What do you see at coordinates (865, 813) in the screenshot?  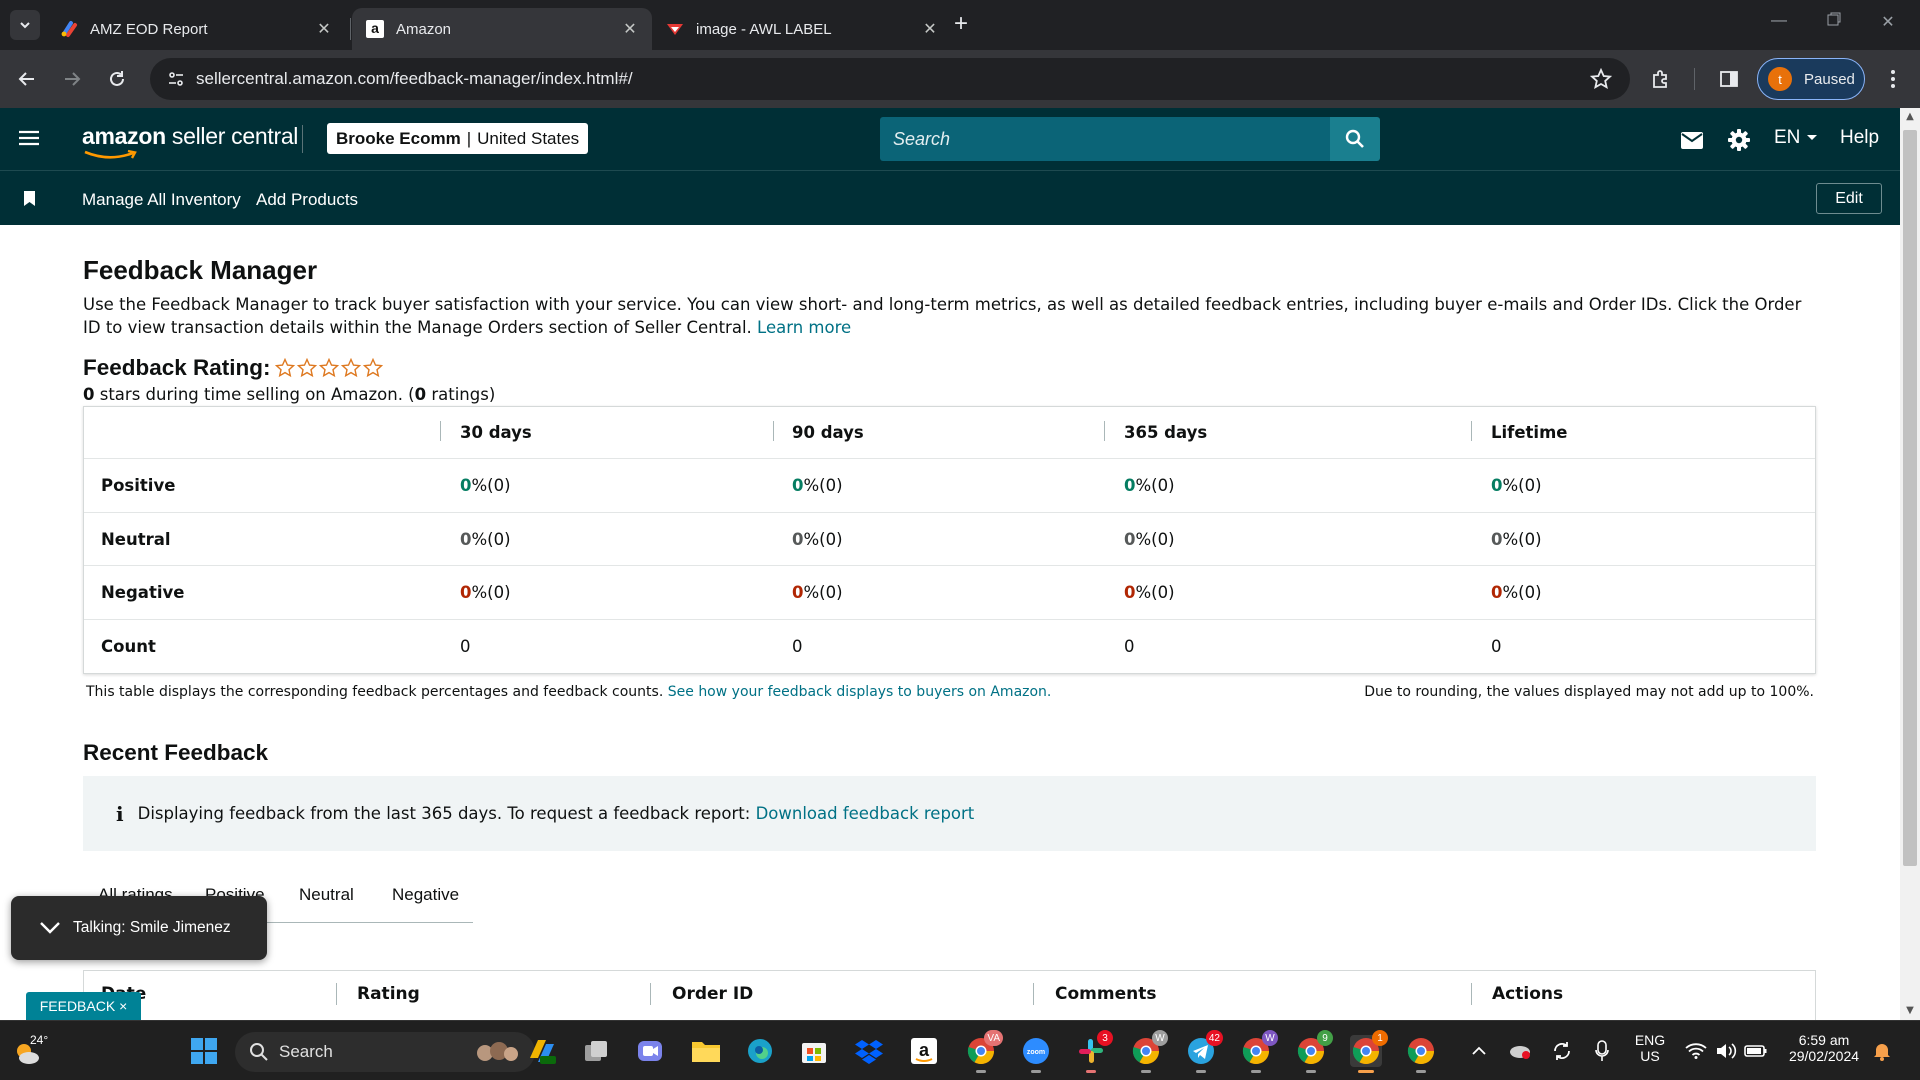 I see `download-feedback-report-link: Download feedback report` at bounding box center [865, 813].